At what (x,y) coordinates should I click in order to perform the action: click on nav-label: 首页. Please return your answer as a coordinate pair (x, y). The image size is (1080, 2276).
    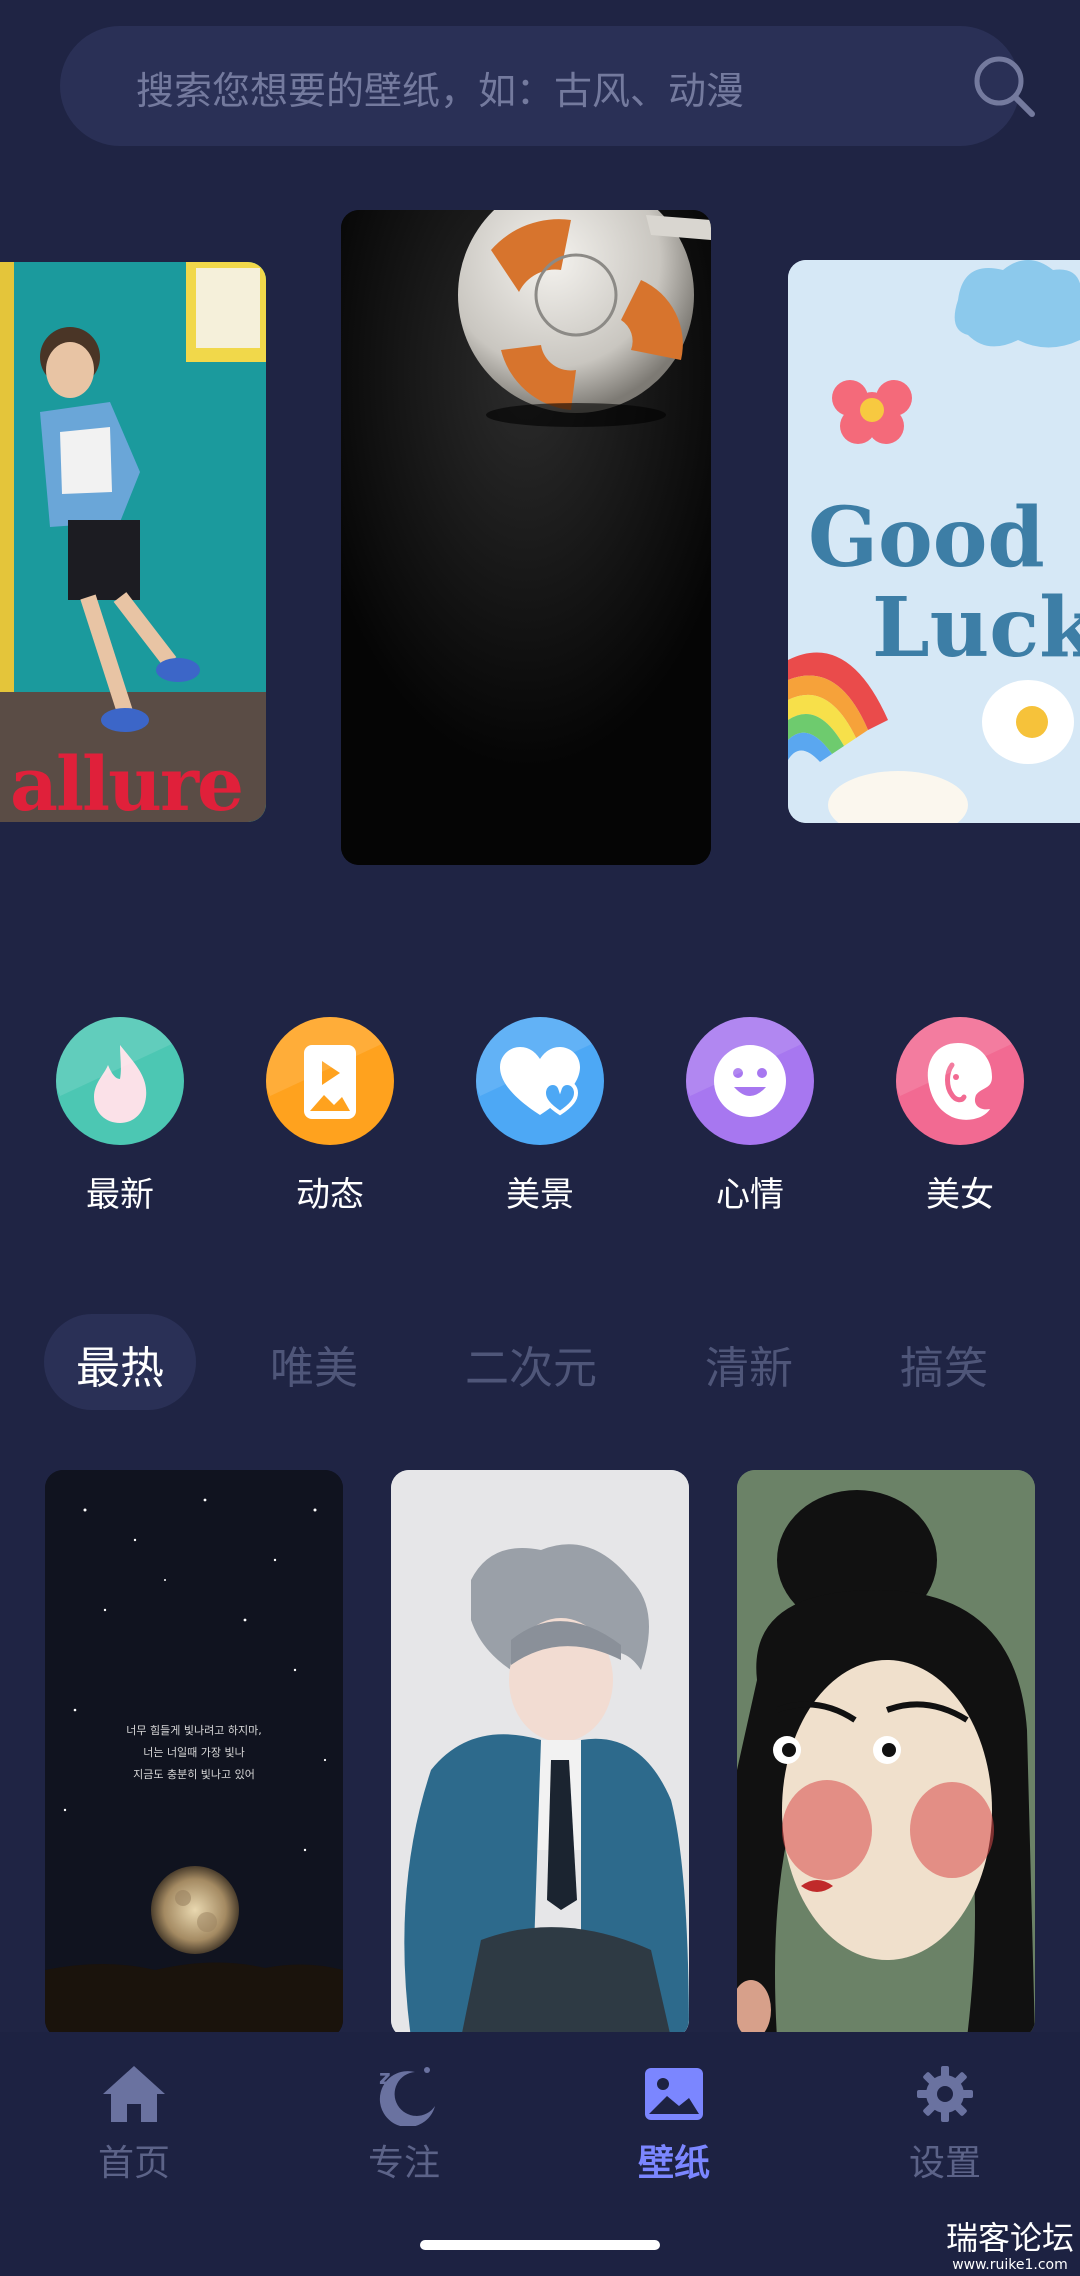
    Looking at the image, I should click on (133, 2163).